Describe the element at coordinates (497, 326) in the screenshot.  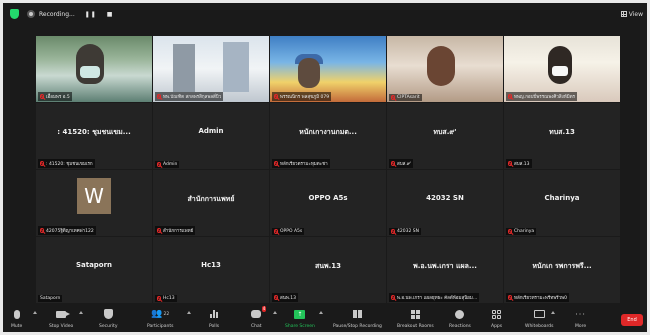
I see `apps-label: Apps` at that location.